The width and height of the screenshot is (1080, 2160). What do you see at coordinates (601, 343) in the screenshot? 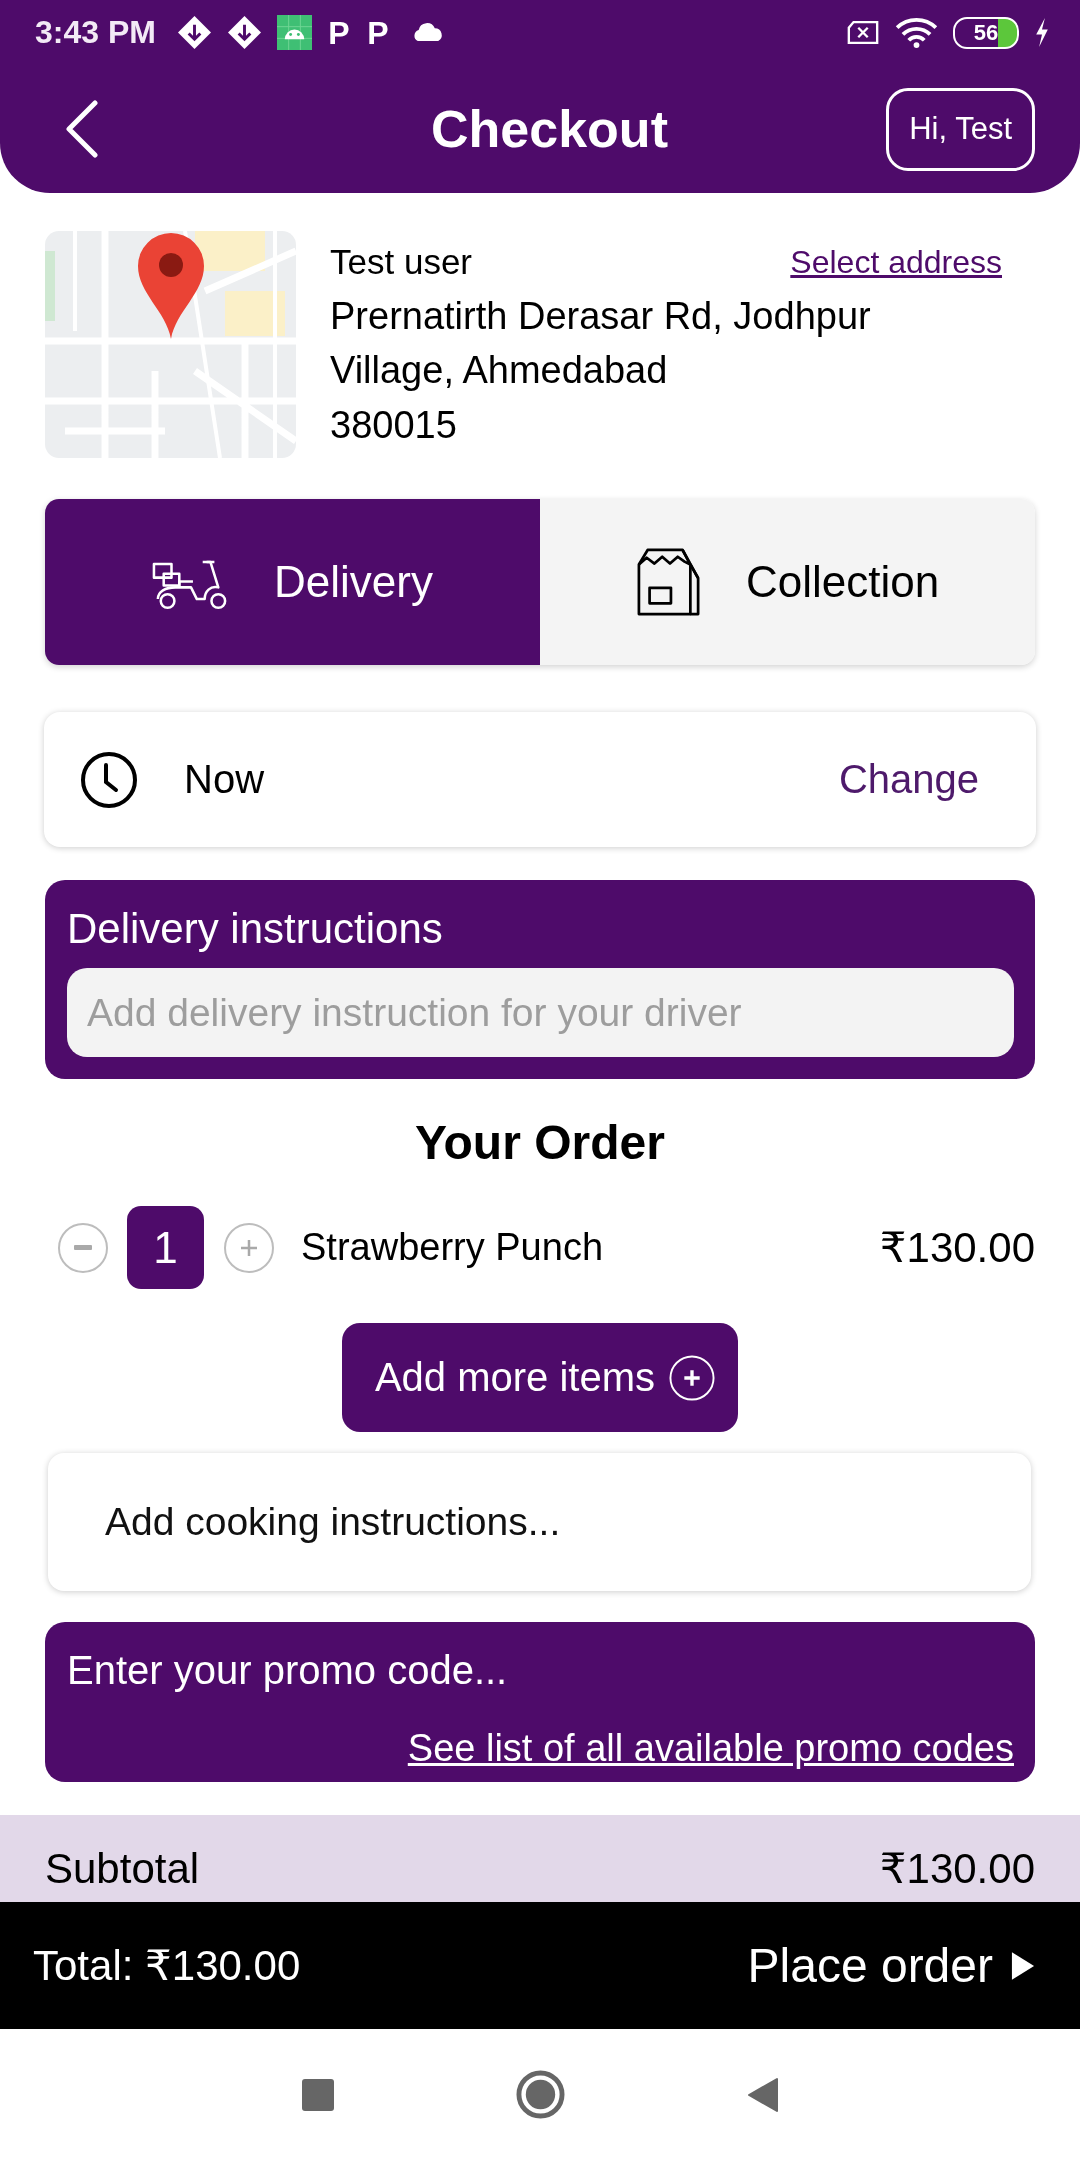
I see `address-text: Prernatirth Derasar Rd, Jodhpur Village, Ahmedabad` at bounding box center [601, 343].